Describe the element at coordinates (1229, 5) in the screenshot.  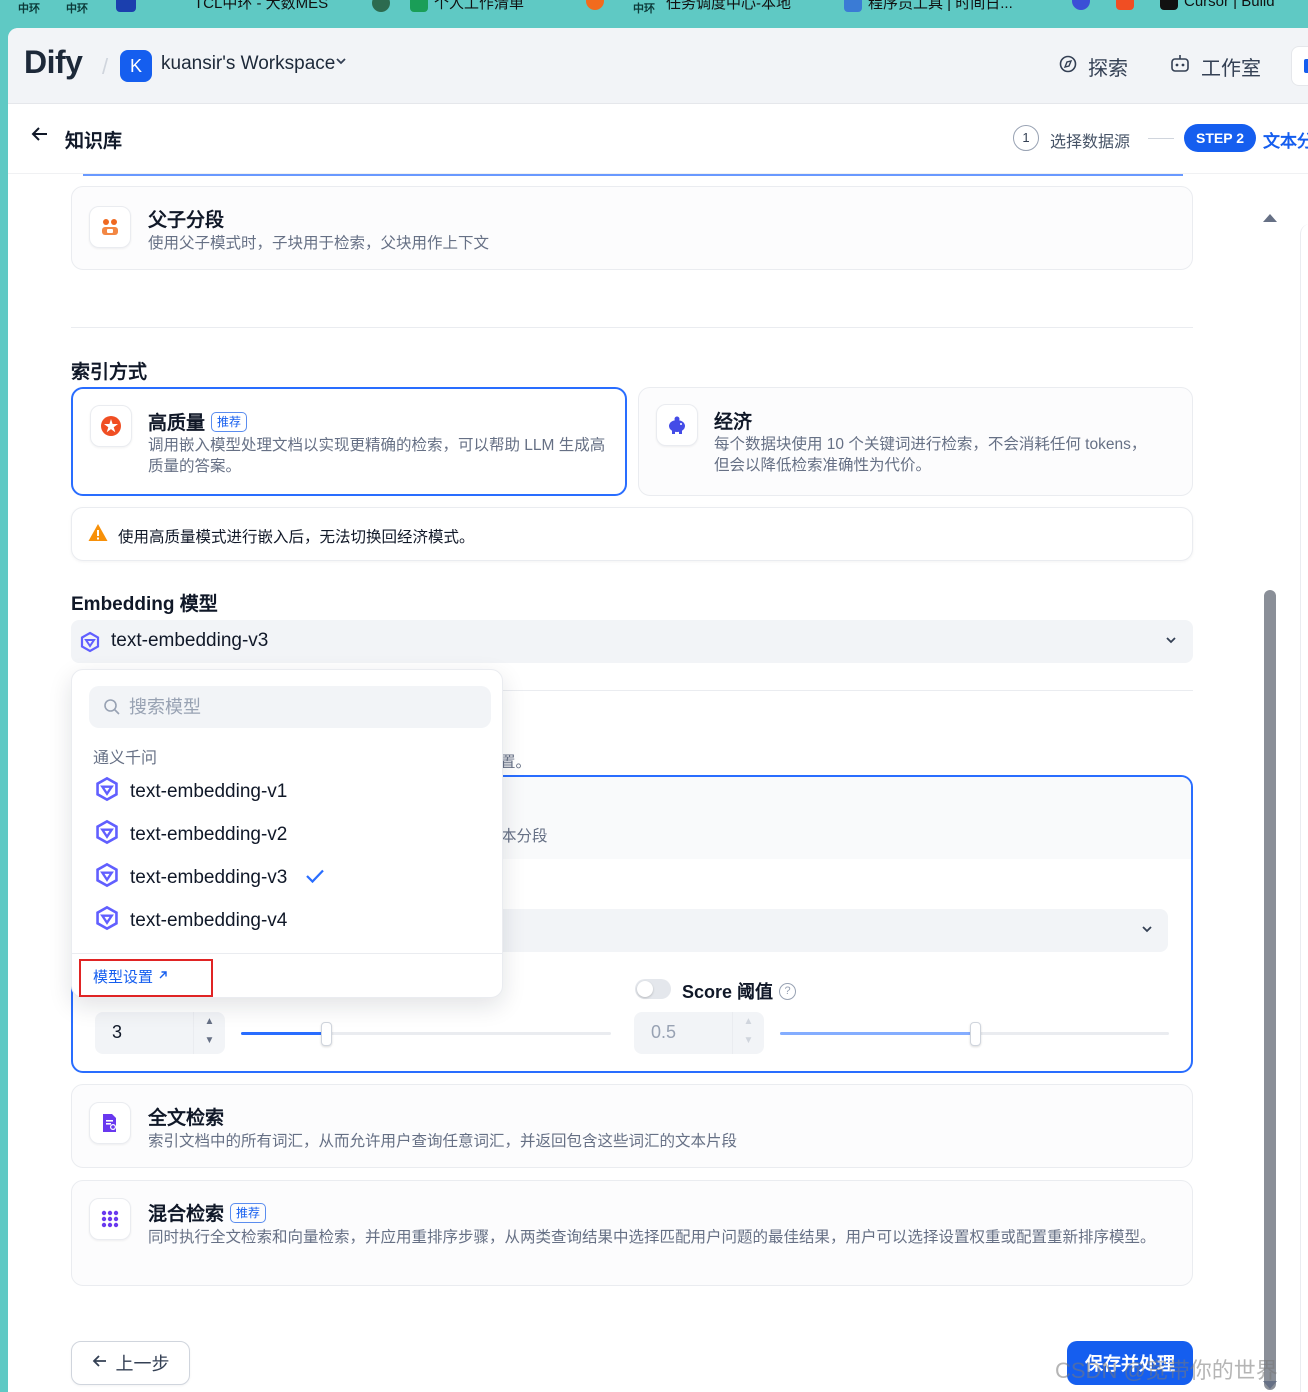
I see `bookmark-label: Cursor | Build` at that location.